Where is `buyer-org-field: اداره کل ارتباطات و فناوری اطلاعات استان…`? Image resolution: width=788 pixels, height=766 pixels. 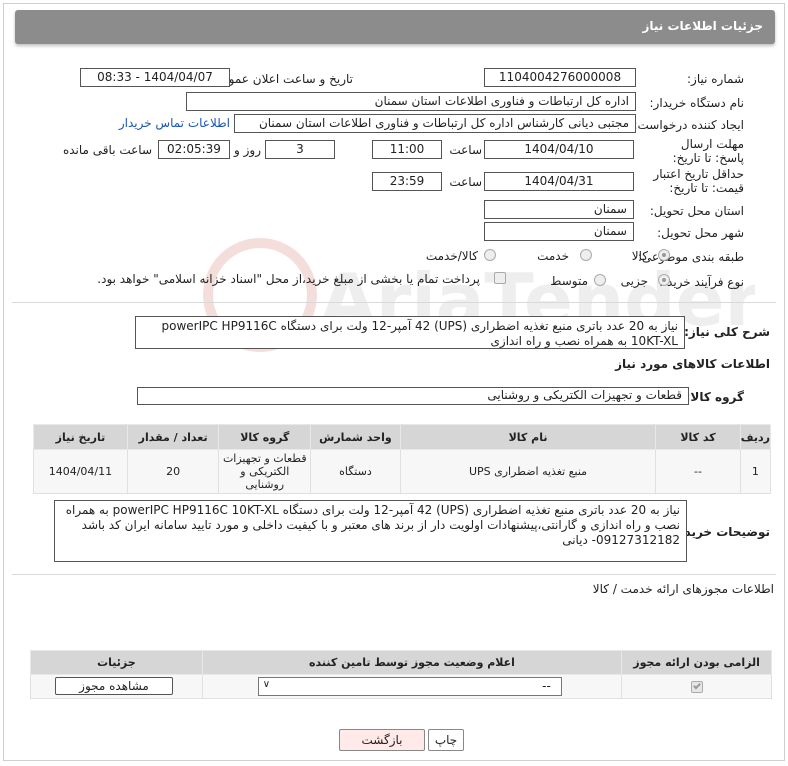
buyer-org-field: اداره کل ارتباطات و فناوری اطلاعات استان… is located at coordinates (411, 101).